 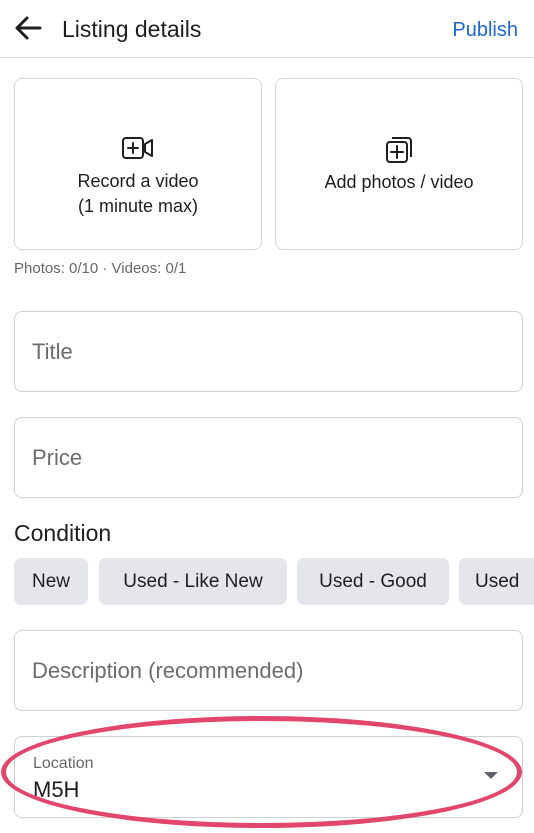 What do you see at coordinates (56, 789) in the screenshot?
I see `location-value: M5H` at bounding box center [56, 789].